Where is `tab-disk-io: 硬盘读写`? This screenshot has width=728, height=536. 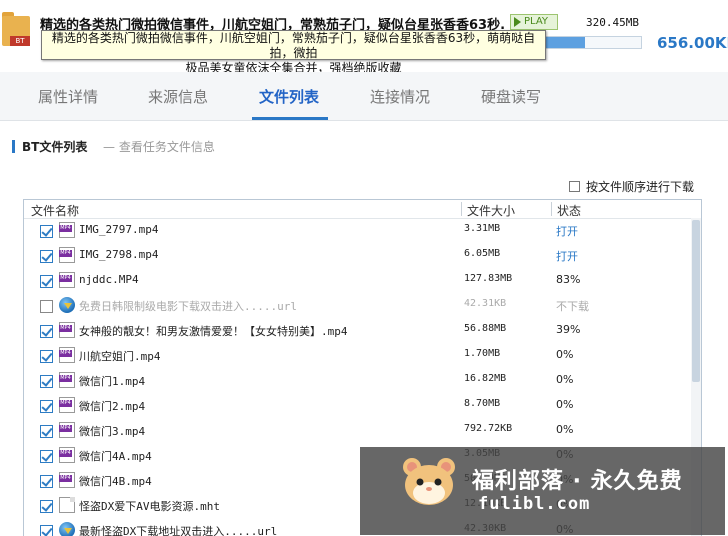 tab-disk-io: 硬盘读写 is located at coordinates (511, 96).